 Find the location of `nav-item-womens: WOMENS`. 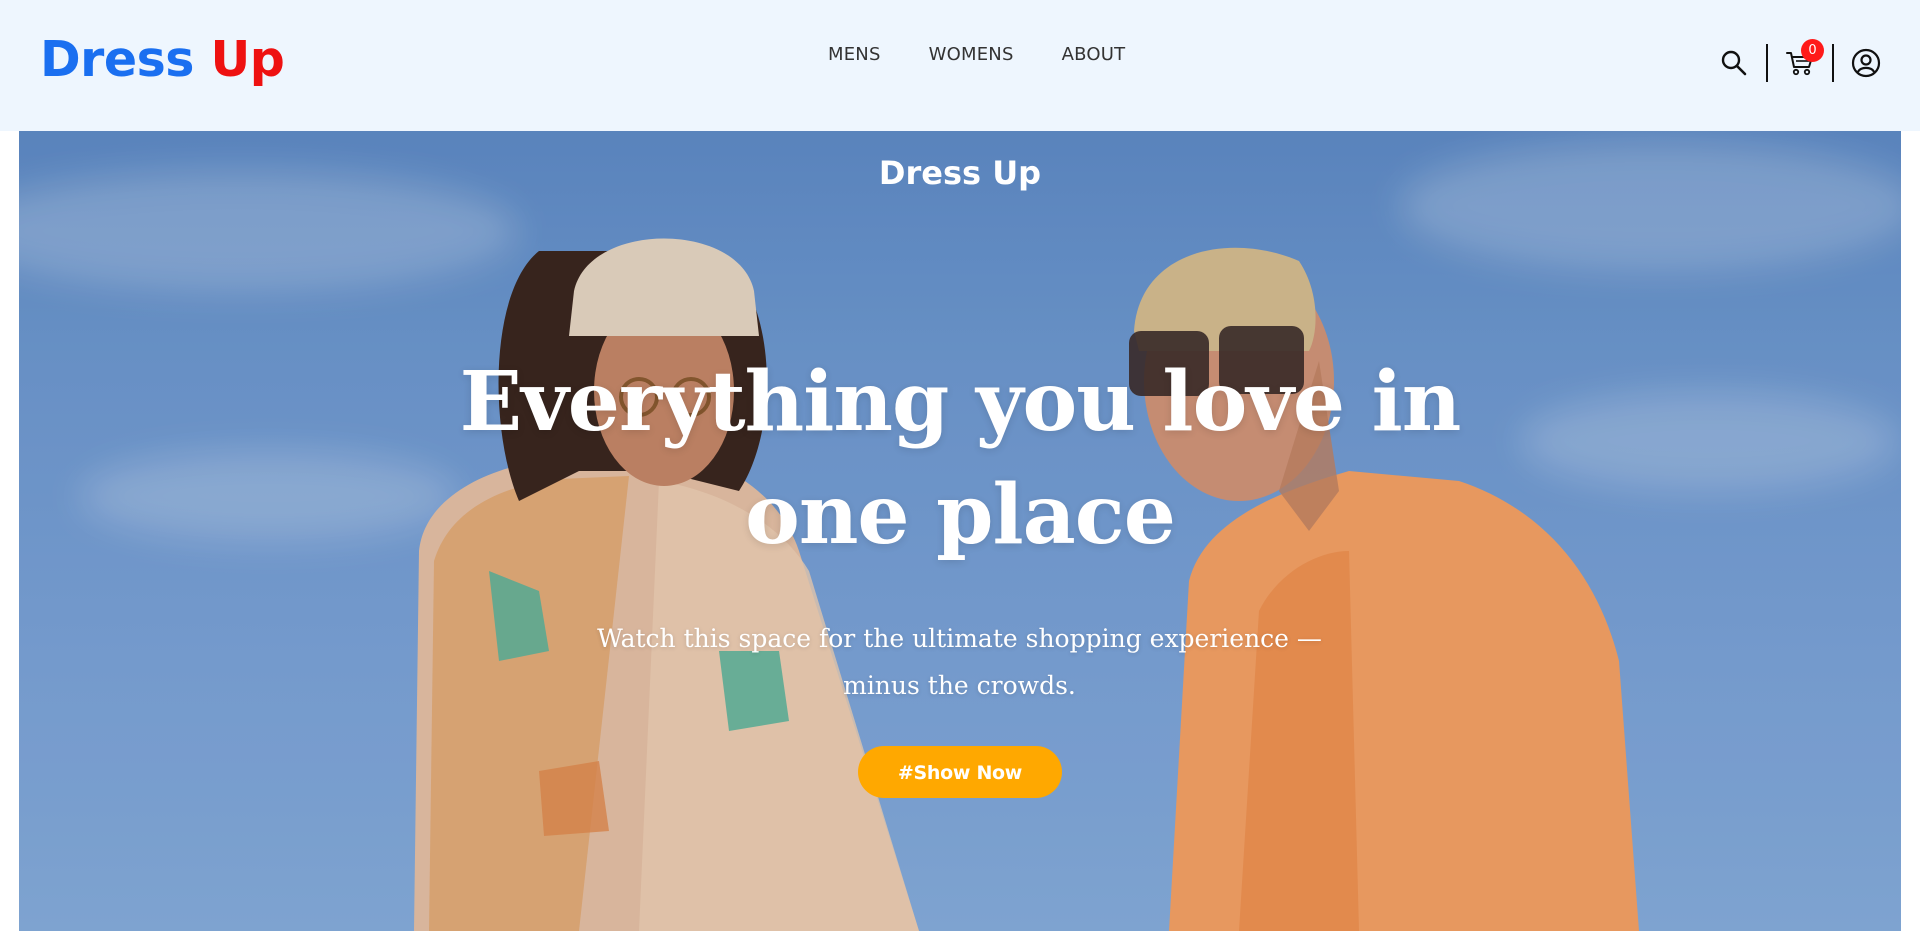

nav-item-womens: WOMENS is located at coordinates (971, 55).